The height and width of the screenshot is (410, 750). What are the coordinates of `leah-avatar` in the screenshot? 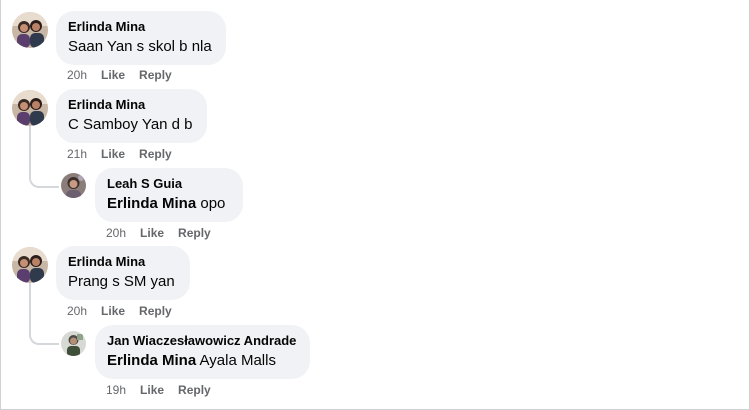 It's located at (73, 185).